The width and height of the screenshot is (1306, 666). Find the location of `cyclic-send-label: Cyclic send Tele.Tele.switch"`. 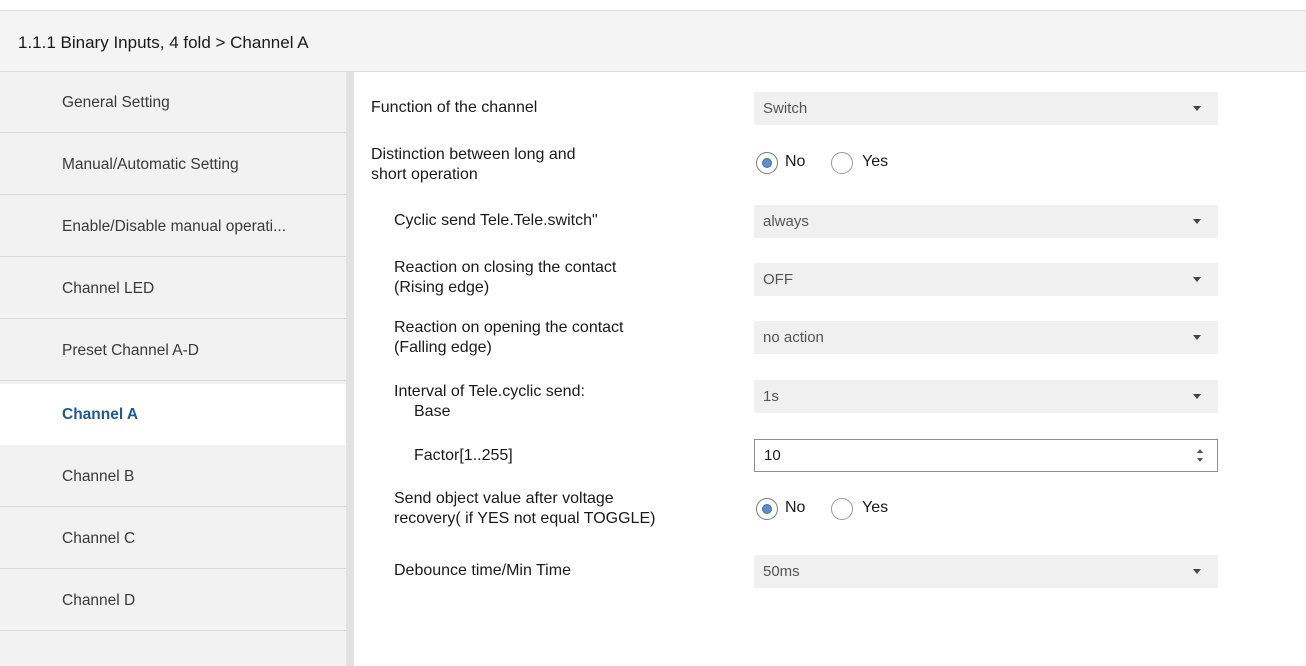

cyclic-send-label: Cyclic send Tele.Tele.switch" is located at coordinates (496, 220).